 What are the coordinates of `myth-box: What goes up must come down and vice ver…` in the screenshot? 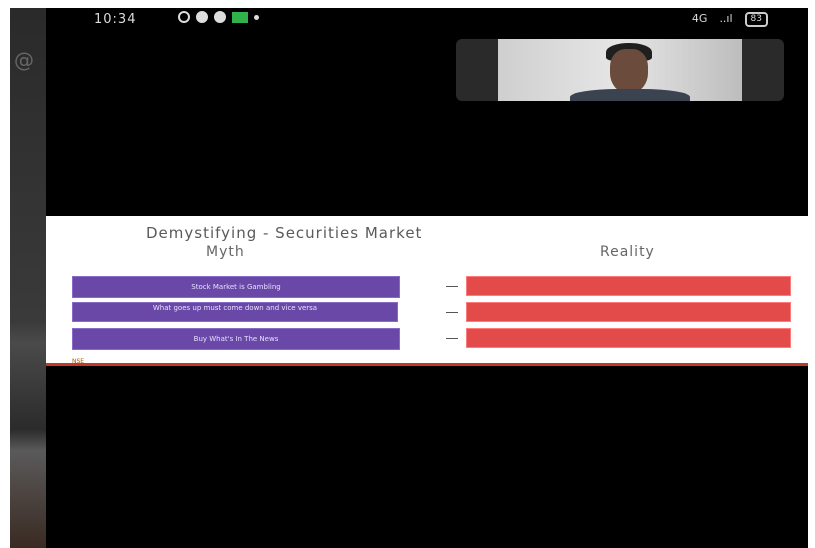 It's located at (235, 312).